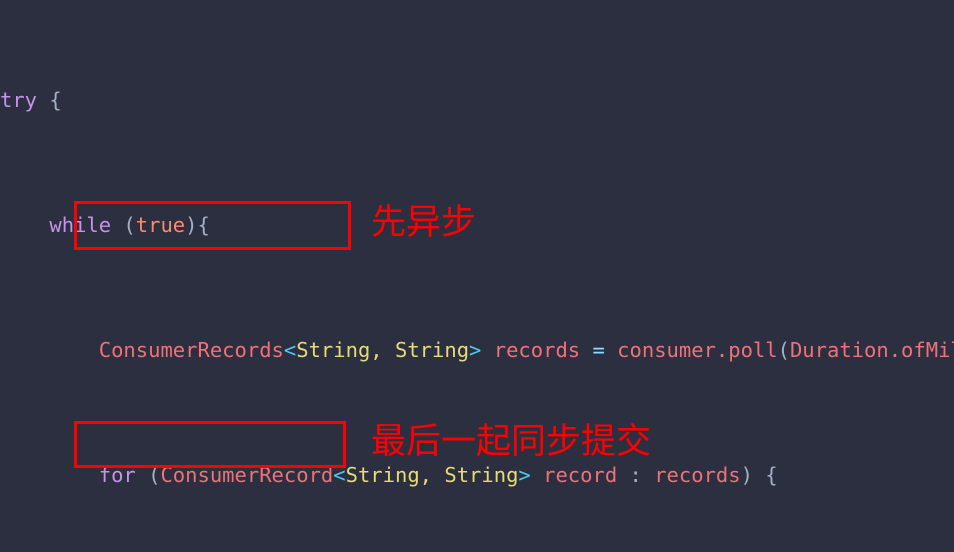 The height and width of the screenshot is (552, 954). I want to click on var-records-ref: records, so click(697, 475).